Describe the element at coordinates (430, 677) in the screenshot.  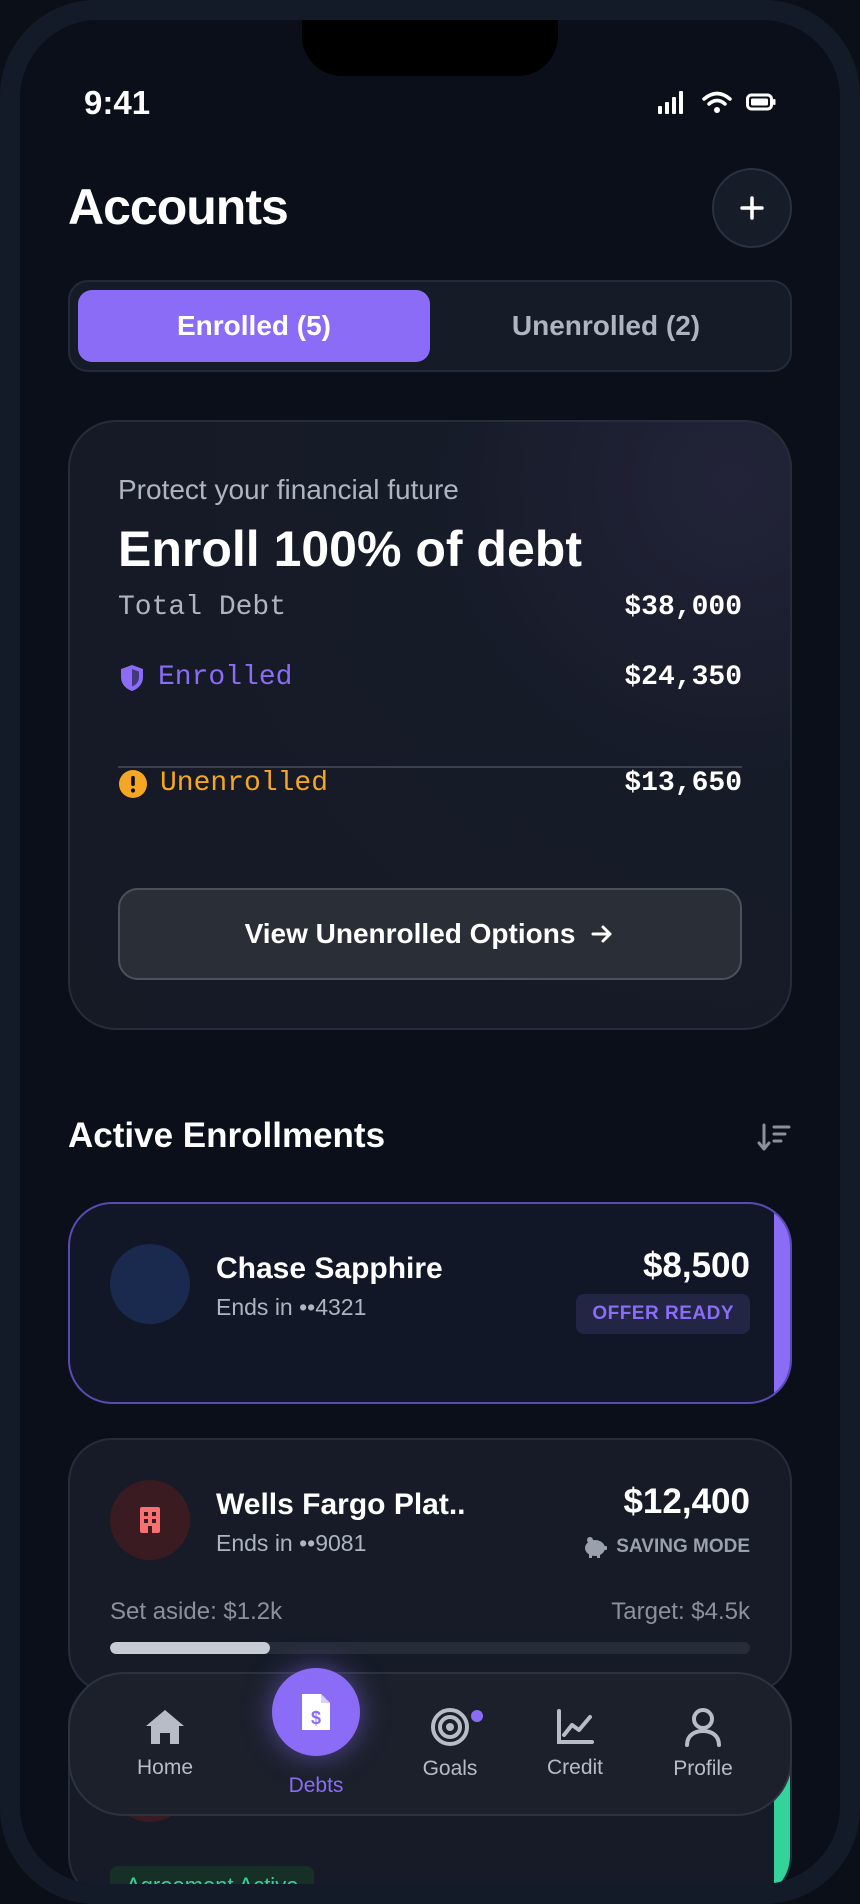
I see `enrolled-row: Enrolled $24,350` at that location.